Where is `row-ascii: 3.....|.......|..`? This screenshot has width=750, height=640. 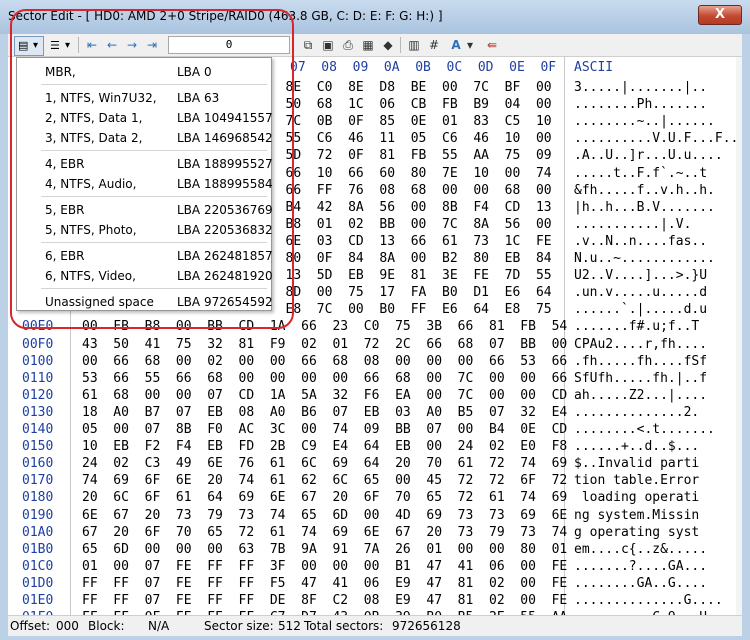 row-ascii: 3.....|.......|.. is located at coordinates (640, 87).